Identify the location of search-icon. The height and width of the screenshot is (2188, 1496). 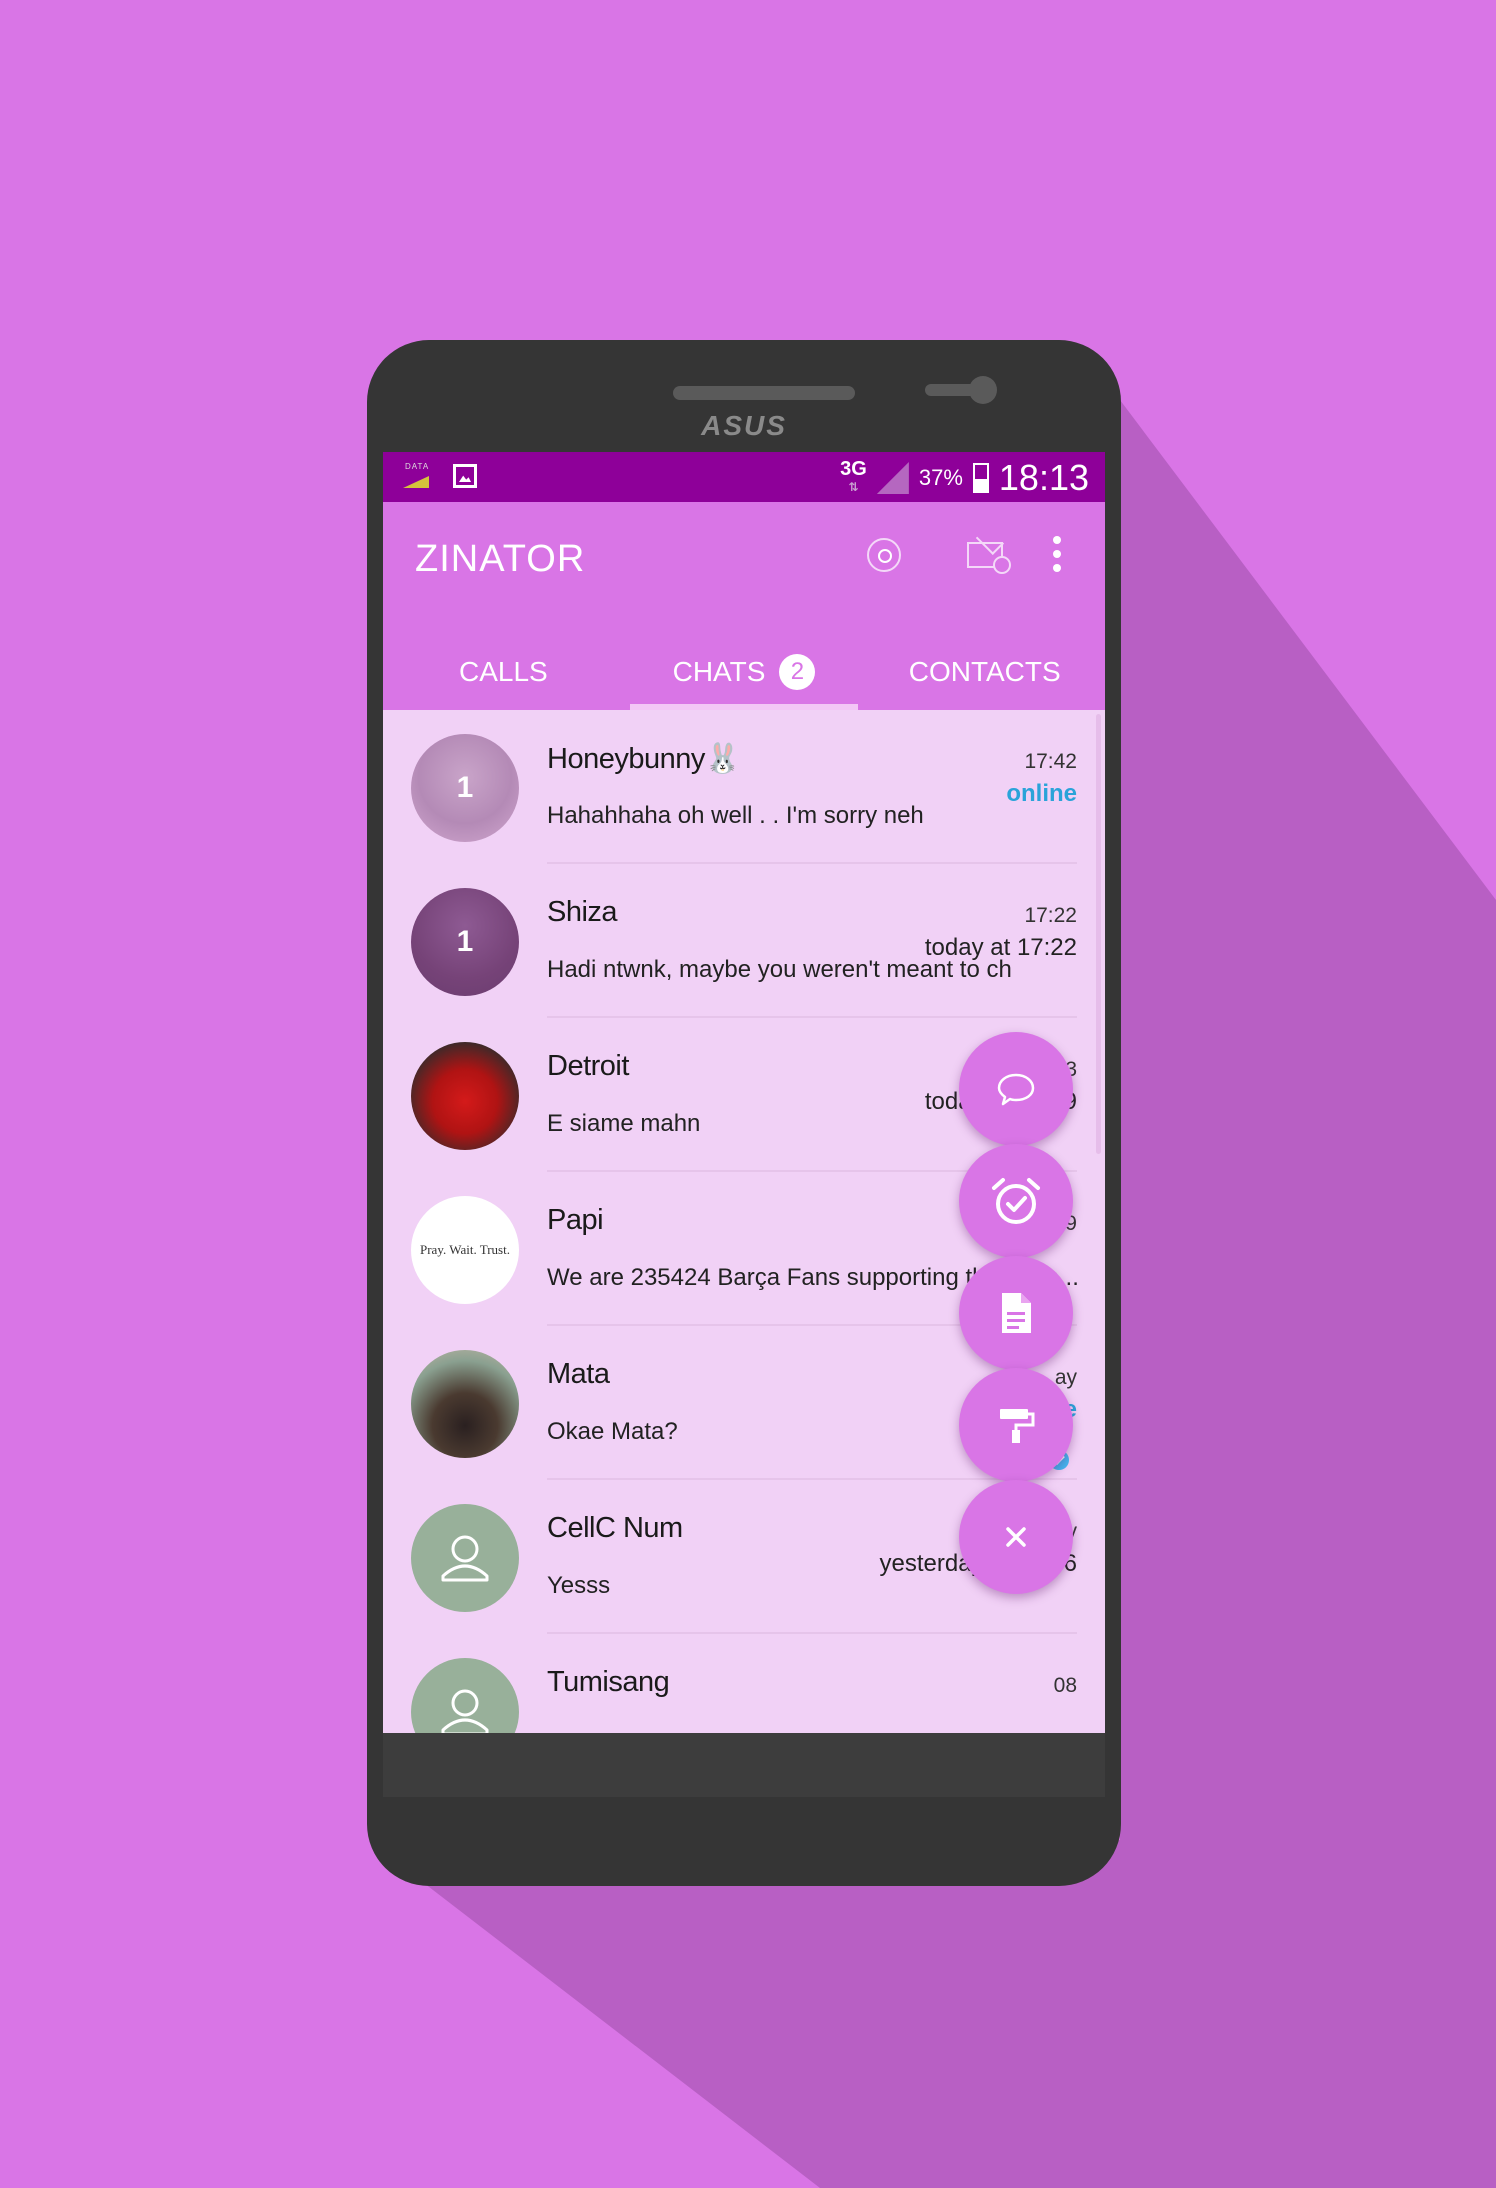
(884, 555).